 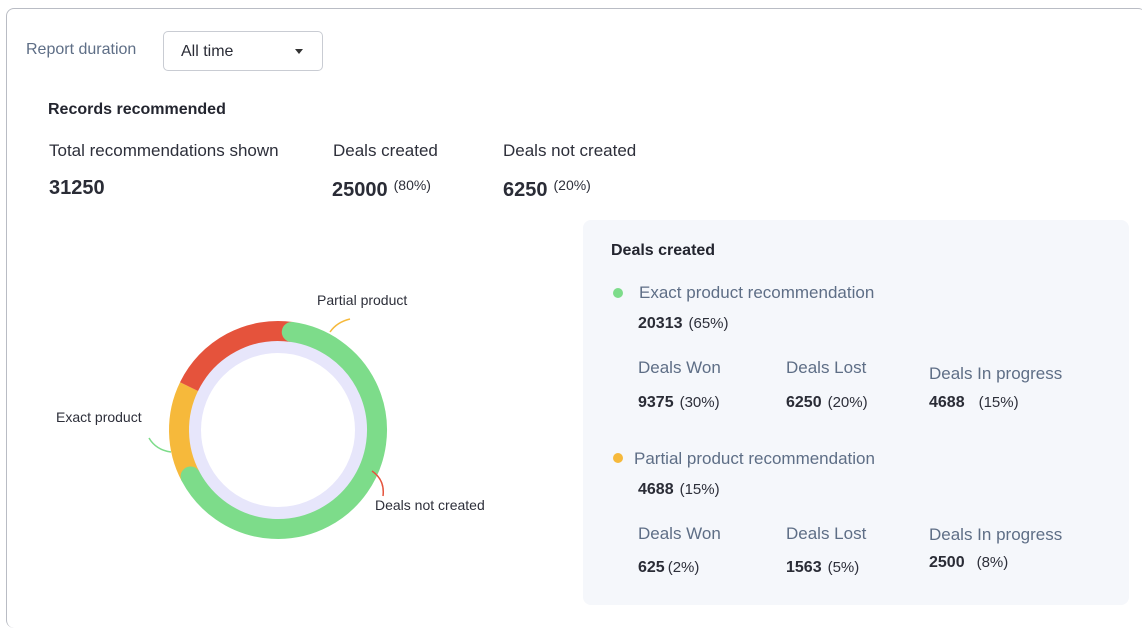 What do you see at coordinates (974, 402) in the screenshot?
I see `exact-deals-in-progress-value: 4688 (15%)` at bounding box center [974, 402].